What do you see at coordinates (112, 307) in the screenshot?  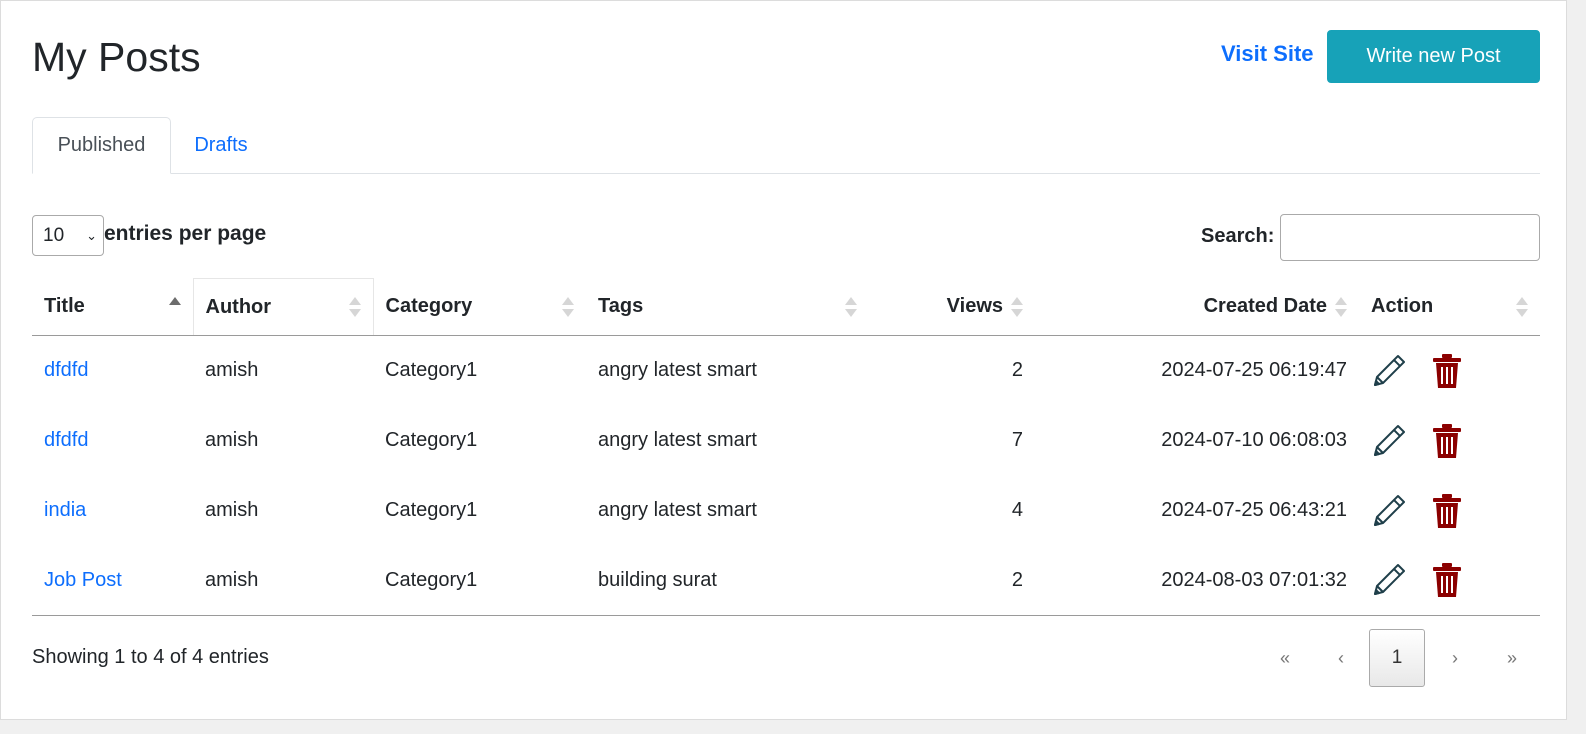 I see `column-header-title: Title` at bounding box center [112, 307].